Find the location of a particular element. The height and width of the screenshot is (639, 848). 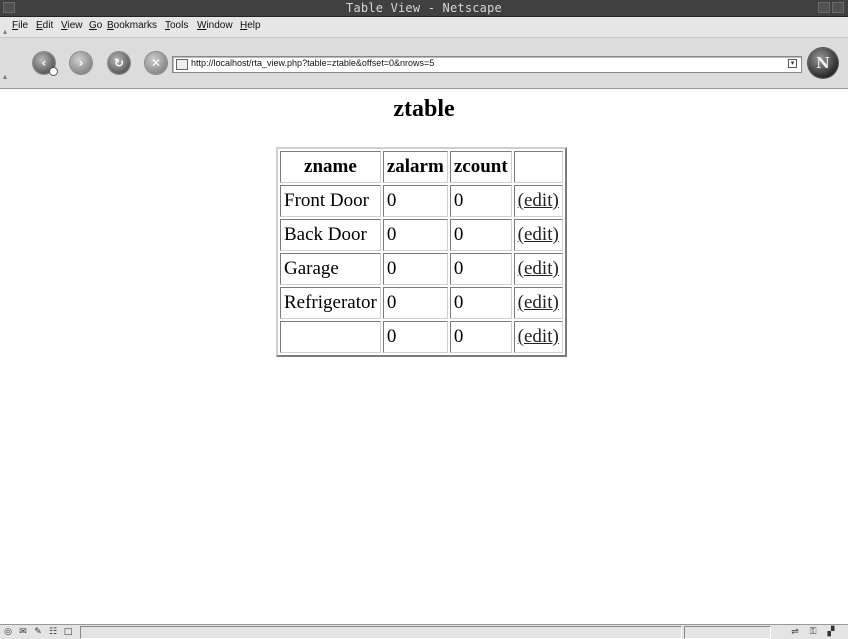

status-bar: ◎ ✉ ✎ ☷ □ ⇌ ⚿ ▞ is located at coordinates (424, 631).